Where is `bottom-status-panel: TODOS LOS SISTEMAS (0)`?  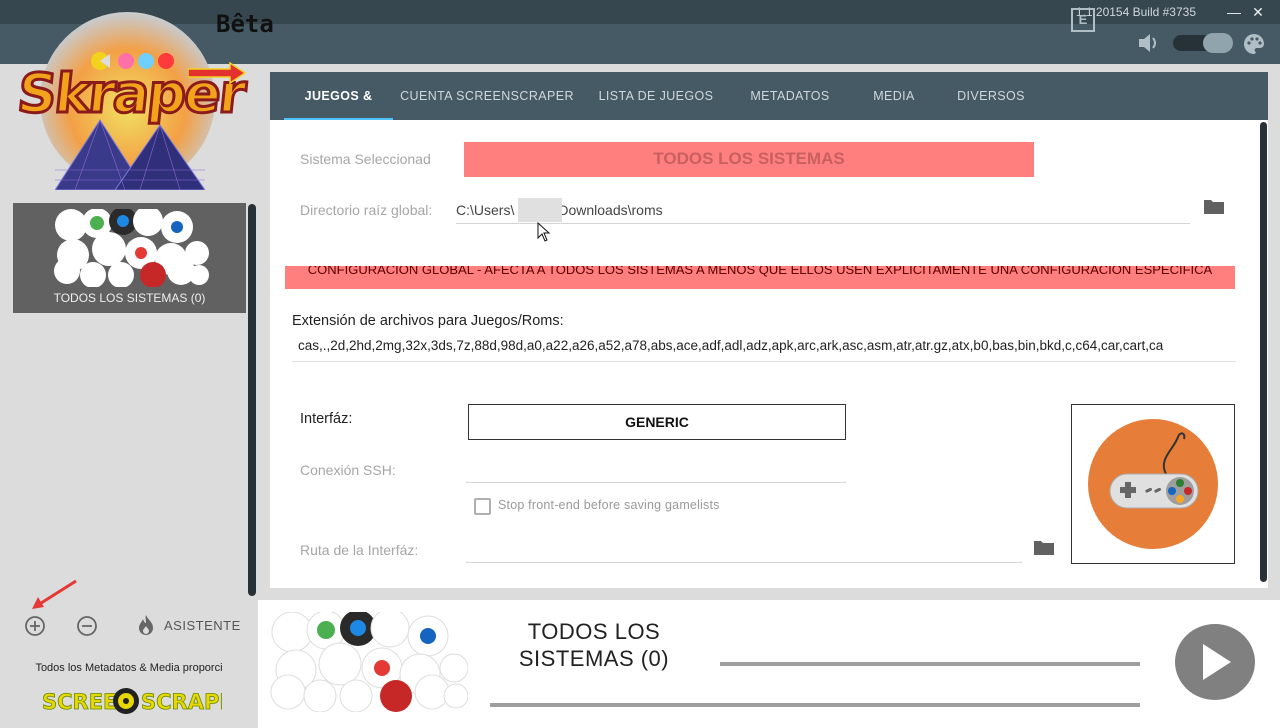
bottom-status-panel: TODOS LOS SISTEMAS (0) is located at coordinates (769, 664).